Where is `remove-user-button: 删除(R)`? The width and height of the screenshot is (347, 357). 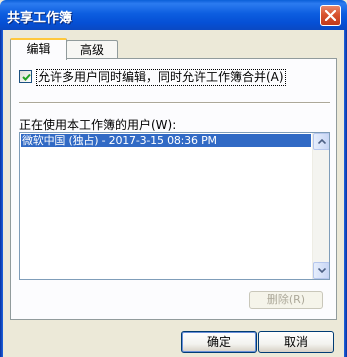
remove-user-button: 删除(R) is located at coordinates (286, 300).